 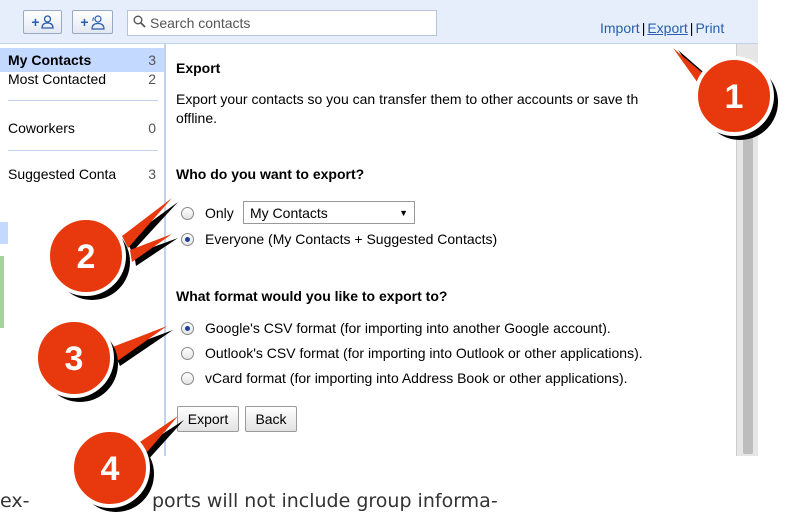 I want to click on import-link: Import, so click(x=620, y=28).